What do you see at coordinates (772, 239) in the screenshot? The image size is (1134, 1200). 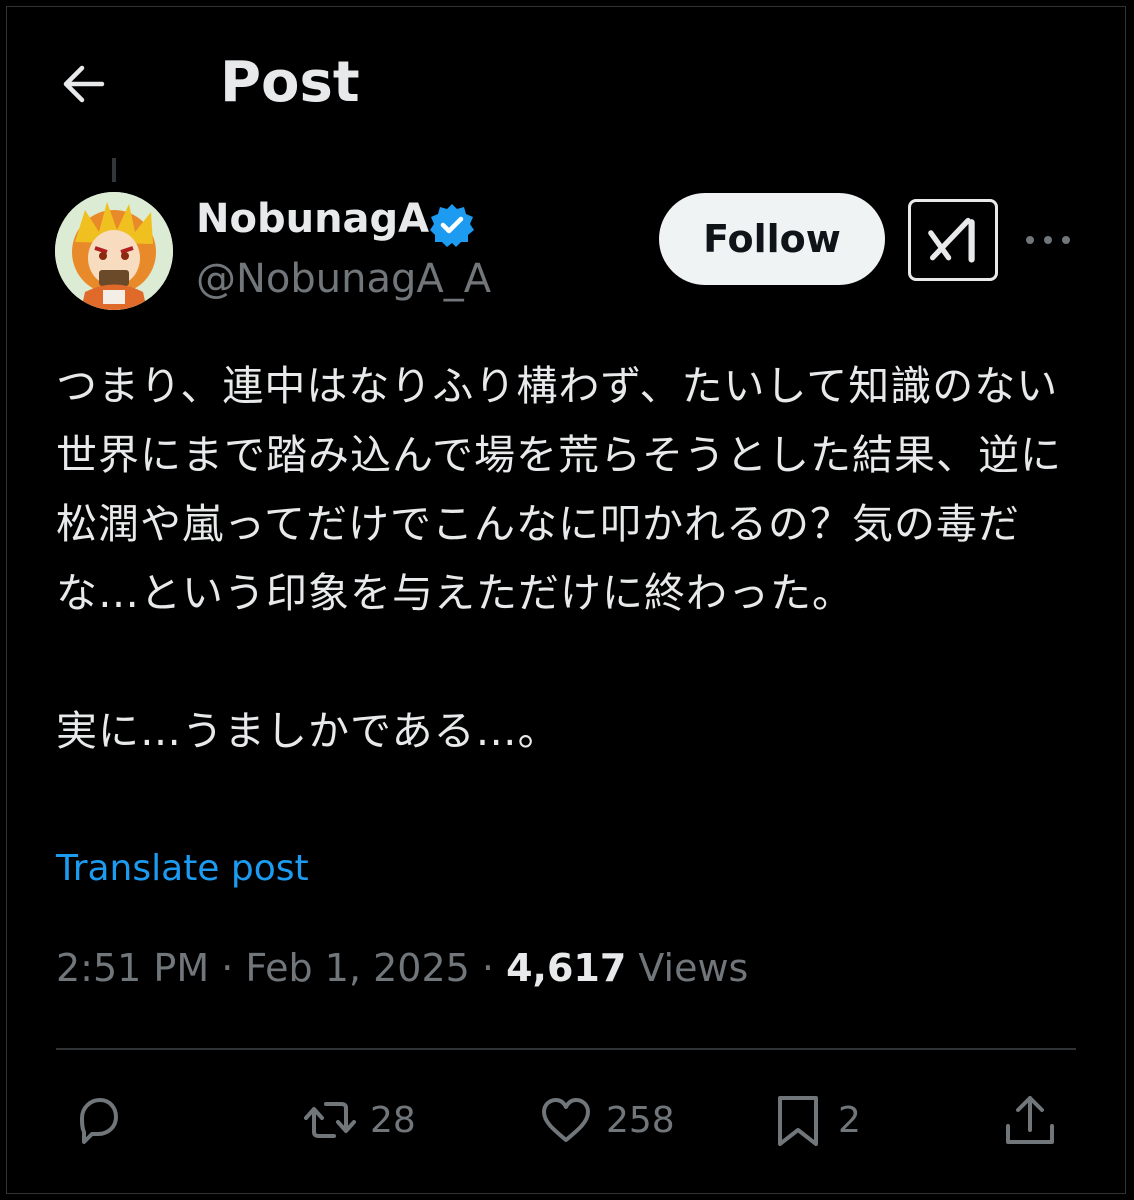 I see `follow-button: Follow` at bounding box center [772, 239].